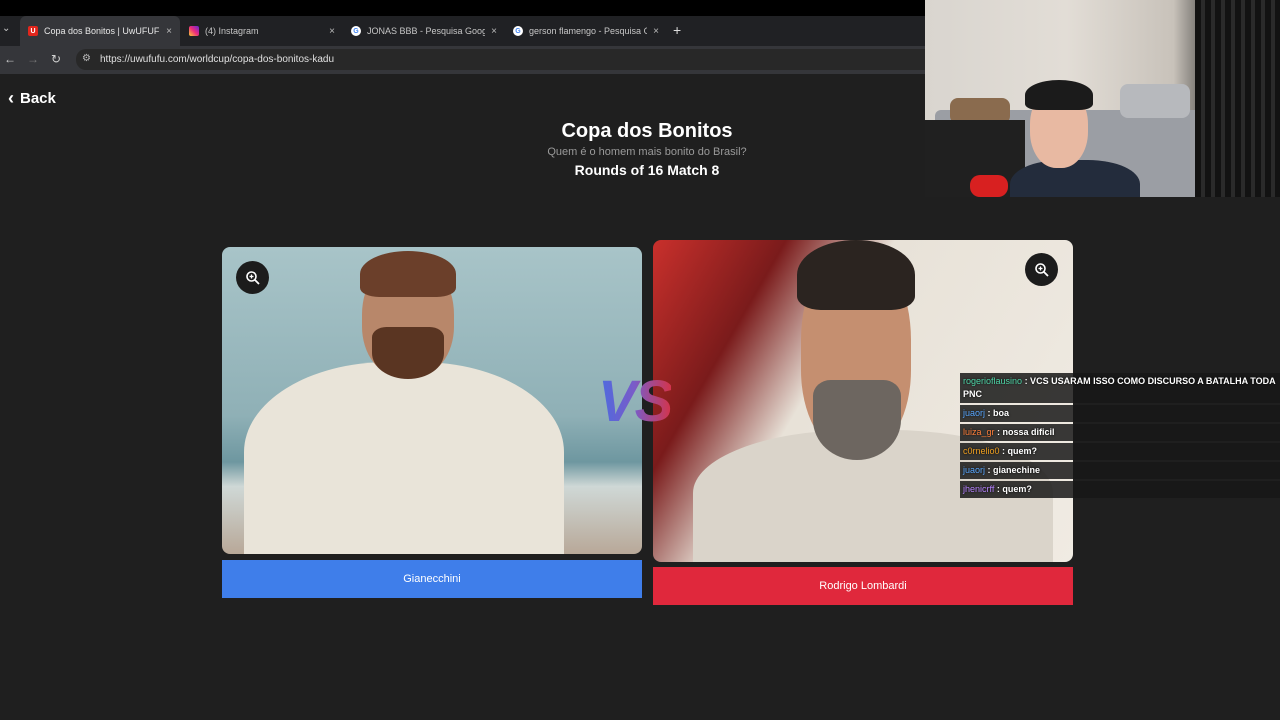 The width and height of the screenshot is (1280, 720). Describe the element at coordinates (1059, 95) in the screenshot. I see `webcam-streamer-hair` at that location.